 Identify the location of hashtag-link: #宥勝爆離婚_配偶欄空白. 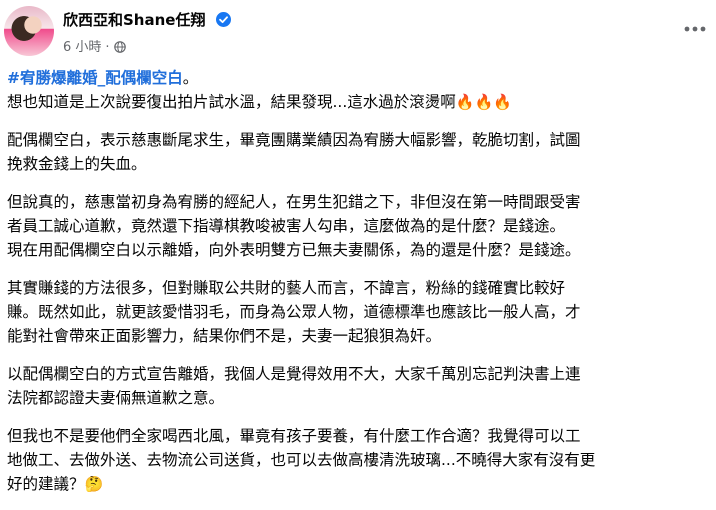
(95, 78).